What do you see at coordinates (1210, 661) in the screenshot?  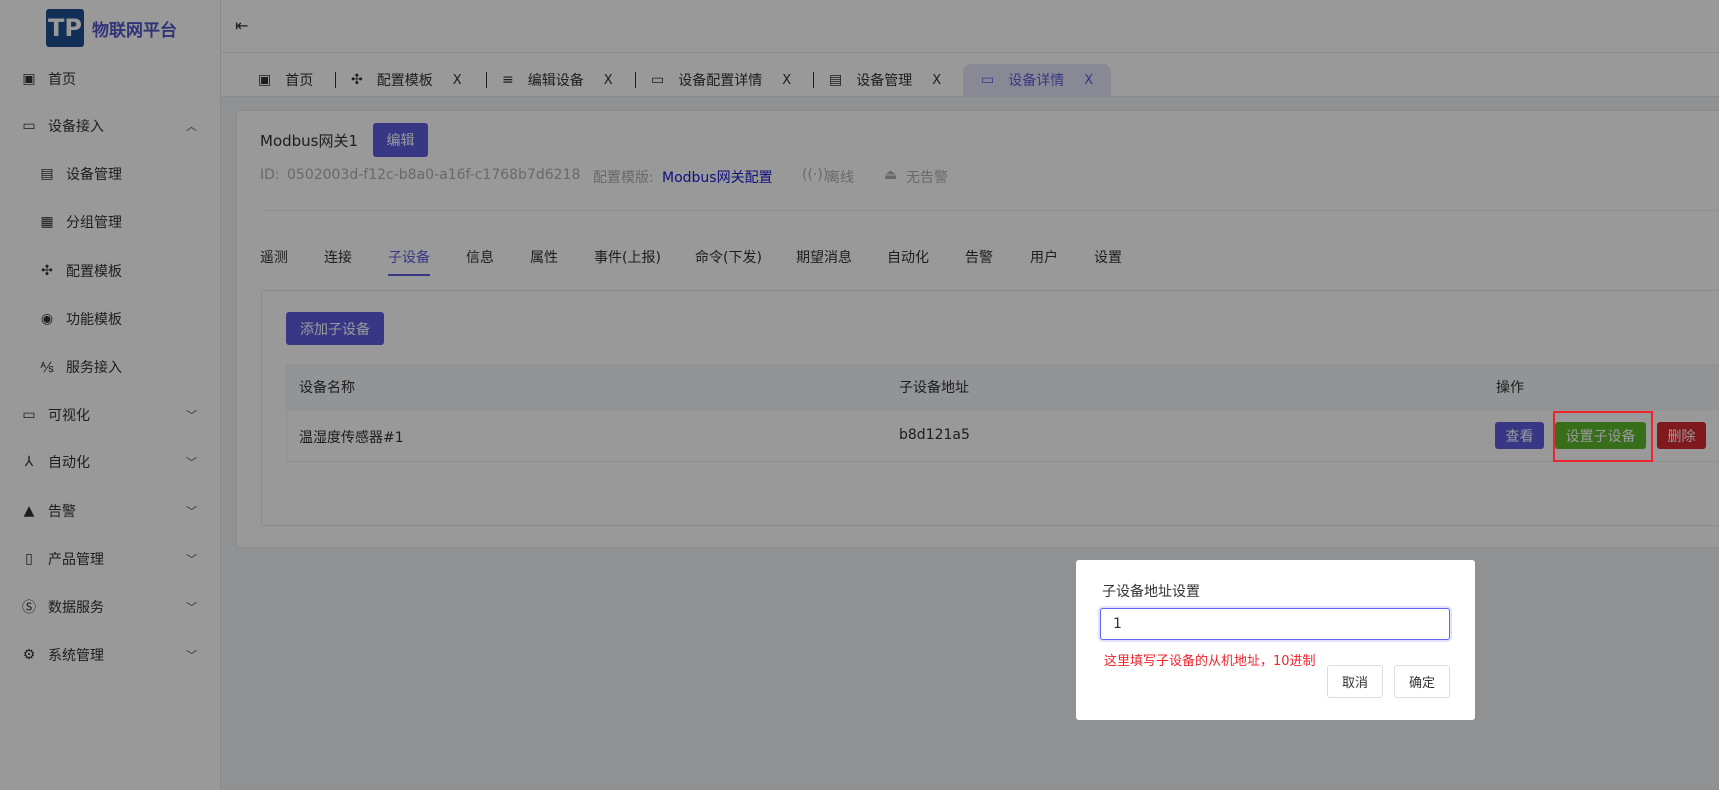 I see `address-hint: 这里填写子设备的从机地址，10进制` at bounding box center [1210, 661].